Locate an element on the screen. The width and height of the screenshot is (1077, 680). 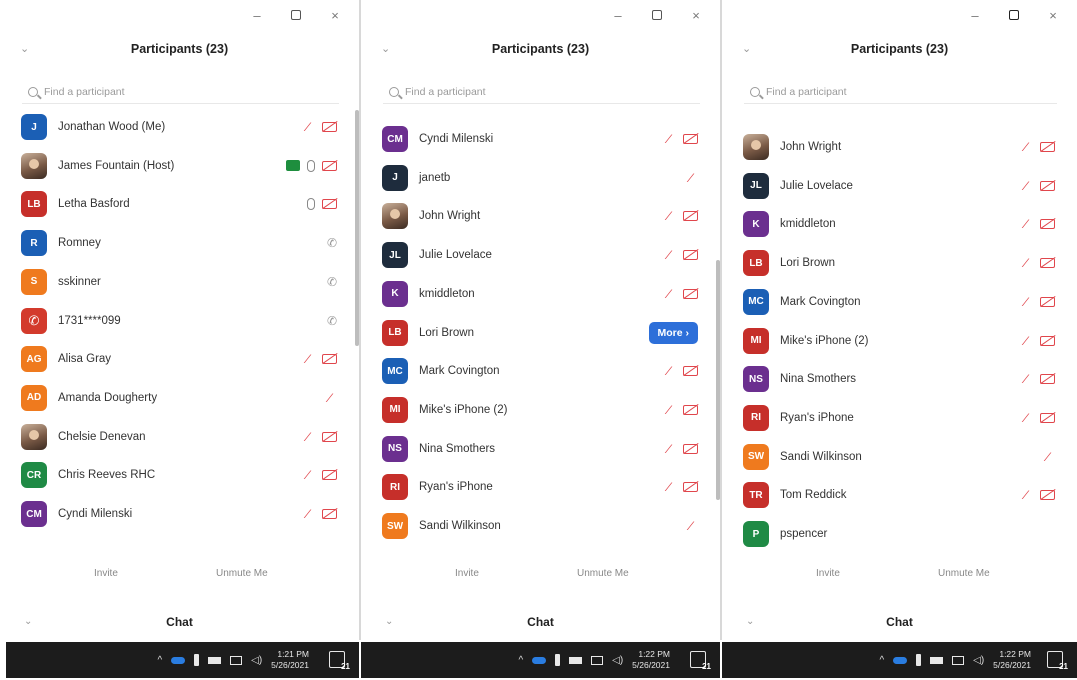
participant-row: AG Alisa Gray ⁄ is located at coordinates (179, 359).